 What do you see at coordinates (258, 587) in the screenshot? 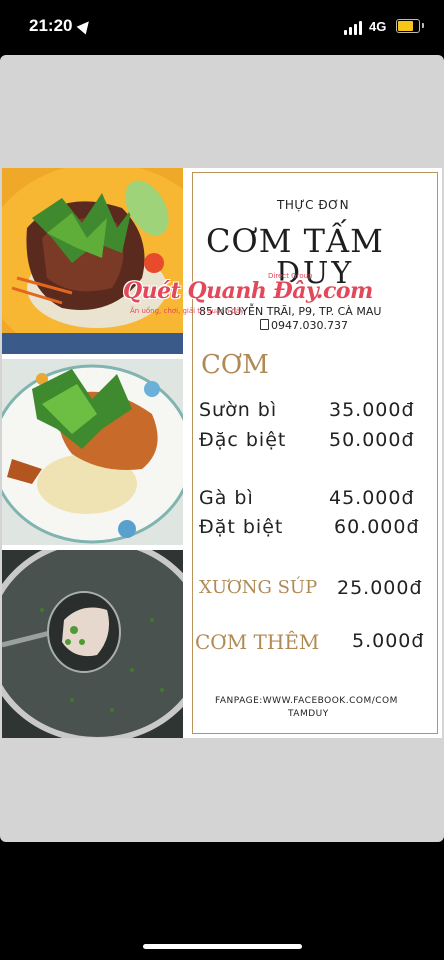
I see `extra-item-name: XƯƠNG SÚP` at bounding box center [258, 587].